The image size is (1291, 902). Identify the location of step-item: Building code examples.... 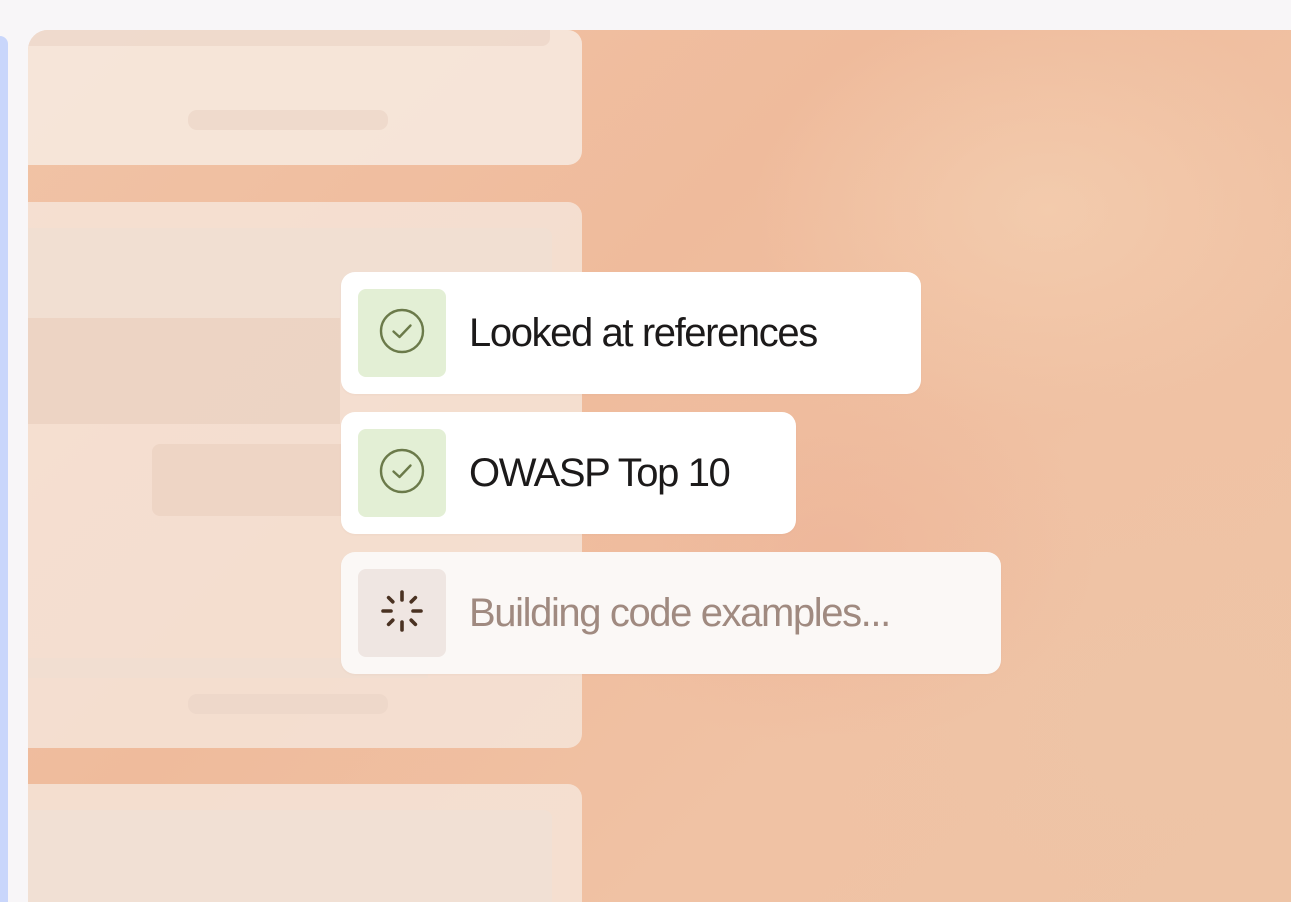
(671, 613).